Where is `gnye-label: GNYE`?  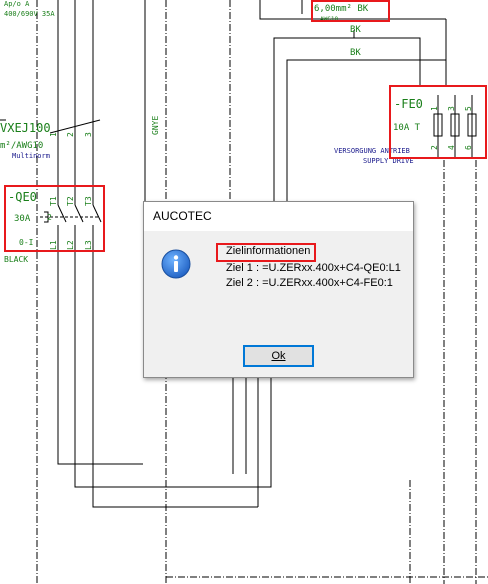
gnye-label: GNYE is located at coordinates (155, 125).